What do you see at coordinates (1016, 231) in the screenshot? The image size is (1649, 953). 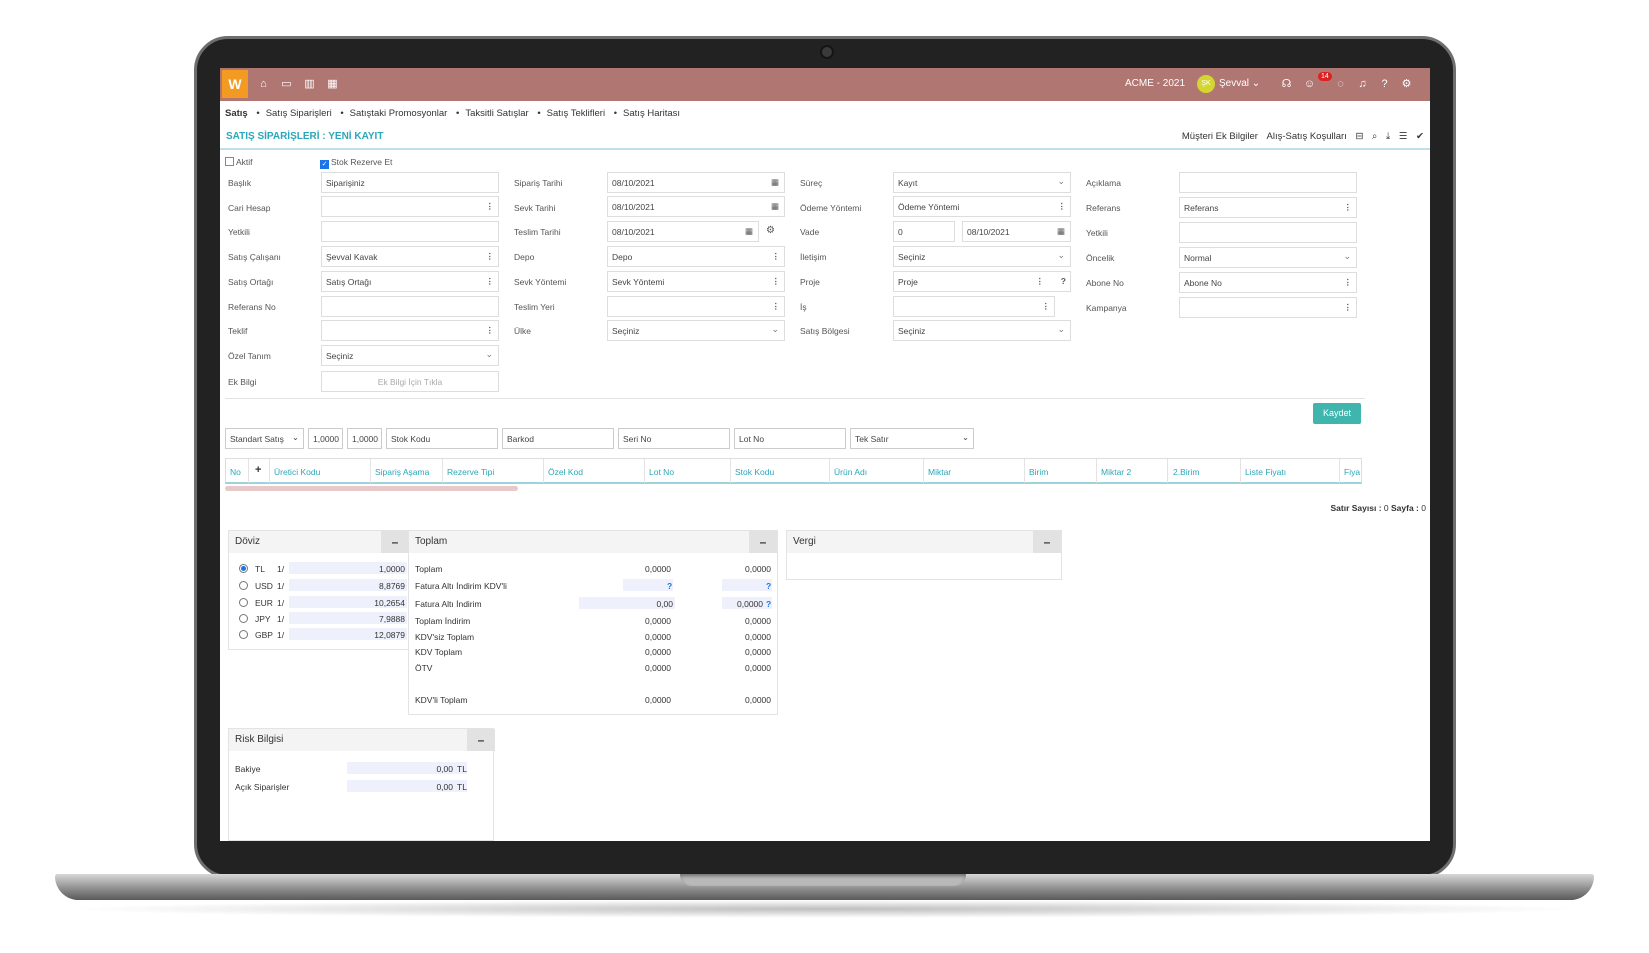 I see `vade-date-field: 08/10/2021 ▦` at bounding box center [1016, 231].